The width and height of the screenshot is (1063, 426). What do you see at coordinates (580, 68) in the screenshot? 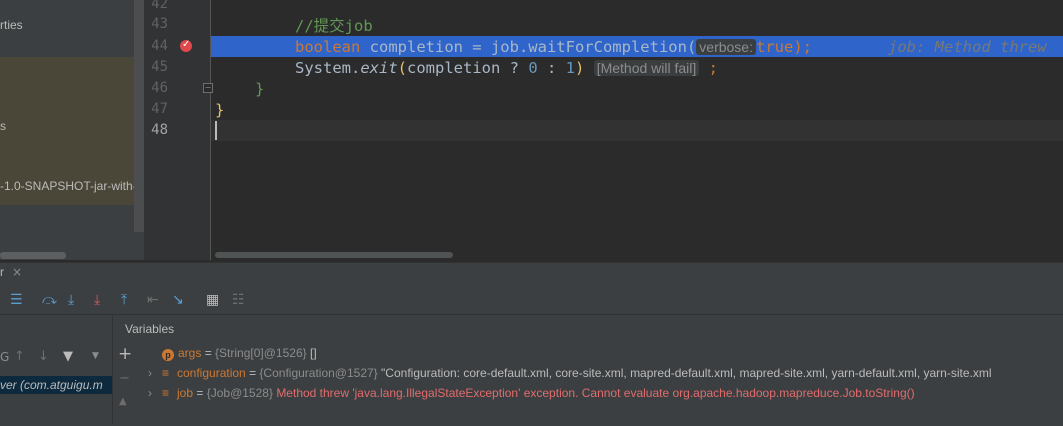
I see `paren: )` at bounding box center [580, 68].